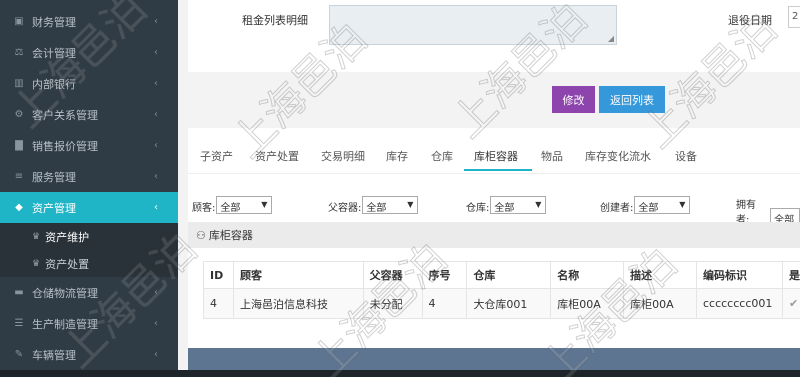 This screenshot has width=800, height=377. I want to click on tab-inventory: 库存, so click(397, 156).